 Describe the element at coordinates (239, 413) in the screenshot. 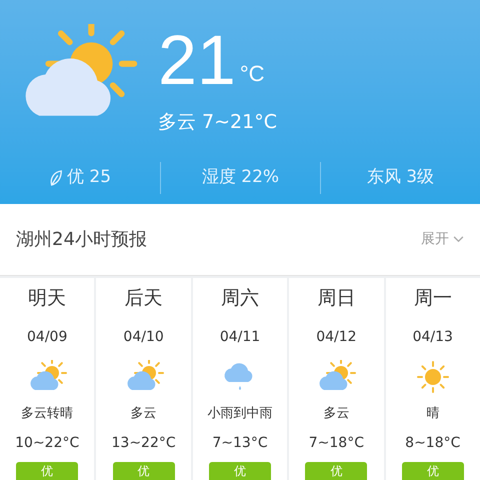

I see `day-weather: 小雨到中雨` at that location.